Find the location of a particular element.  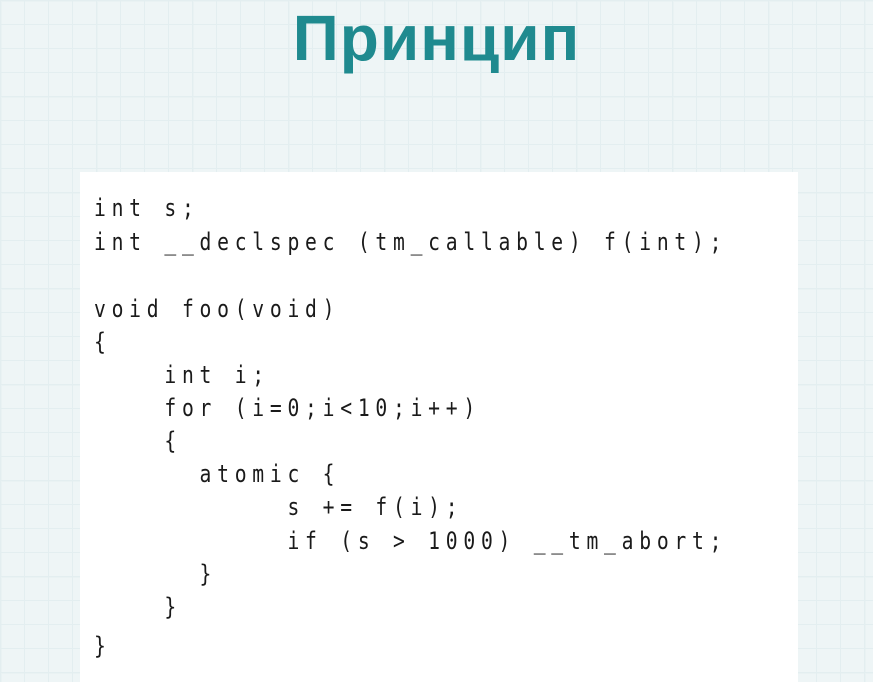

code-line-2: int __declspec (tm_callable) f(int); is located at coordinates (411, 242).